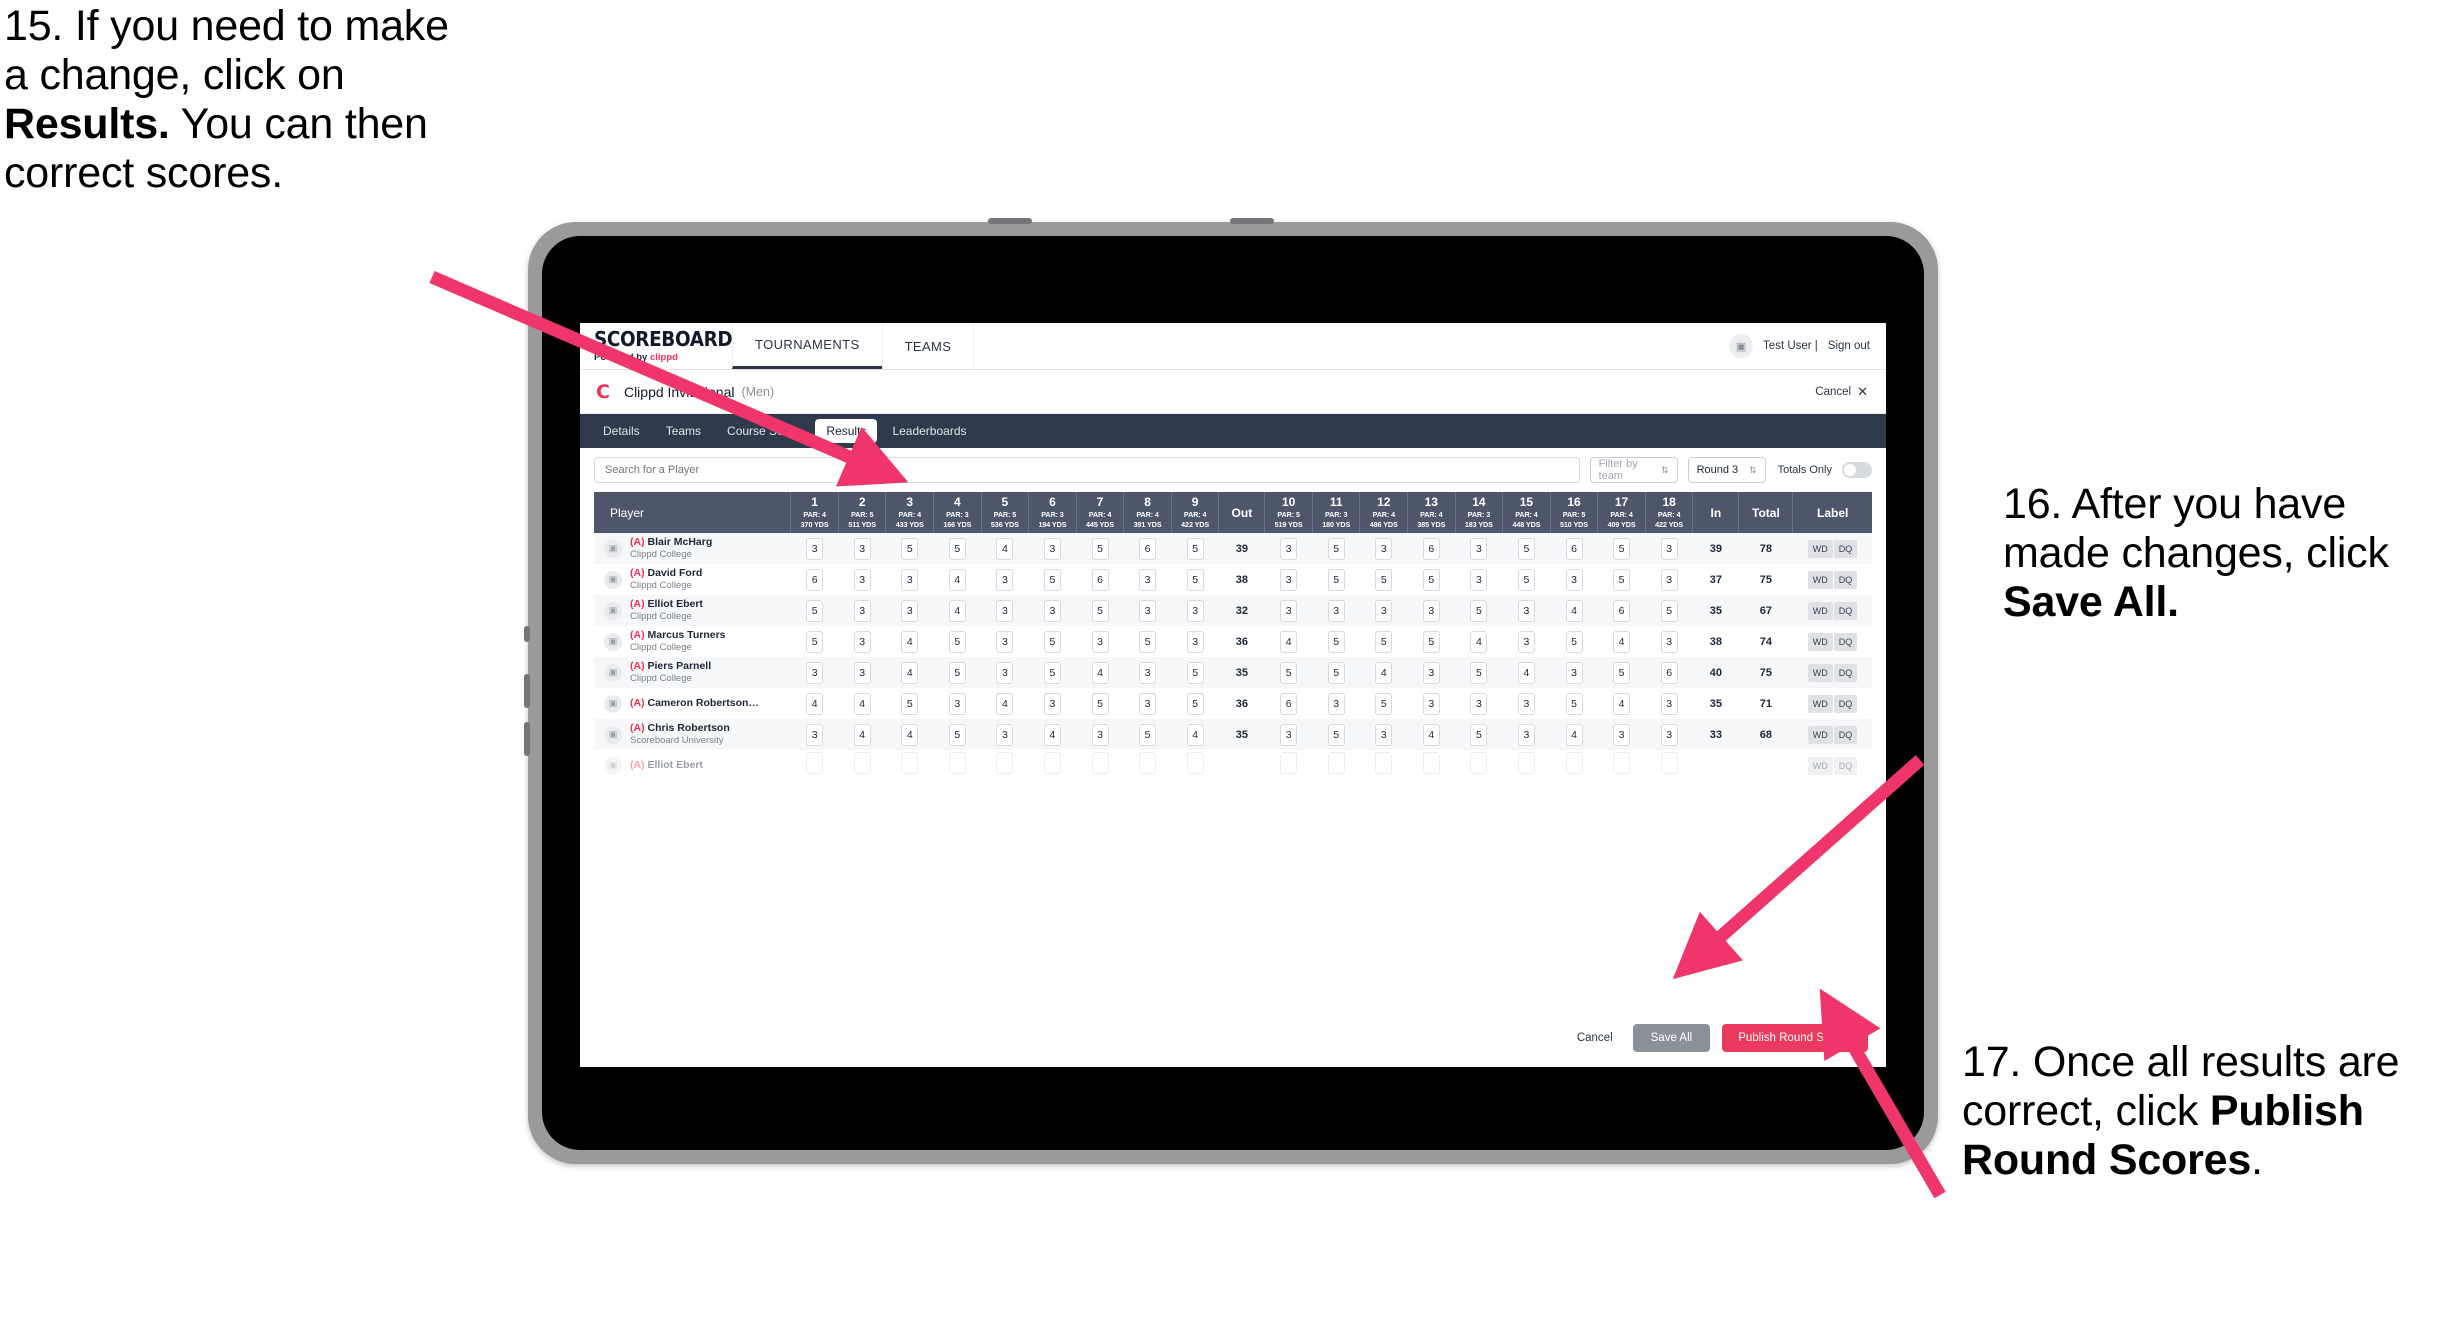 The height and width of the screenshot is (1326, 2464). Describe the element at coordinates (1195, 734) in the screenshot. I see `score-cell-front-9: 4` at that location.